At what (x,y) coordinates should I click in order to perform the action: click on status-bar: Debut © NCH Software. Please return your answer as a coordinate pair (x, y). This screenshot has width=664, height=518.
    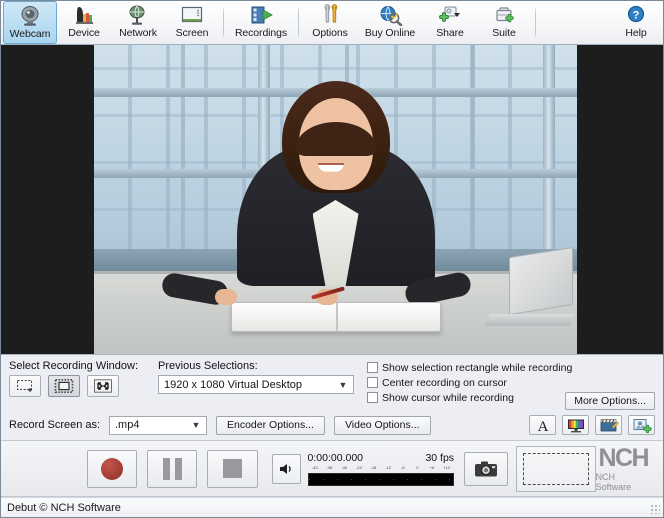
    Looking at the image, I should click on (332, 507).